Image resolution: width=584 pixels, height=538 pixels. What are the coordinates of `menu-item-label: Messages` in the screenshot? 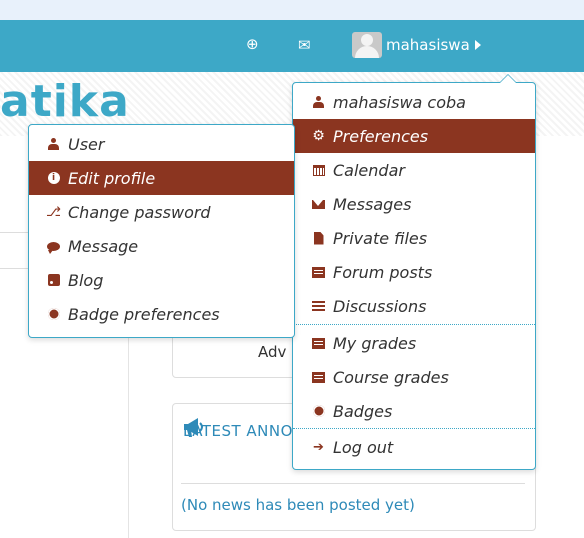 It's located at (372, 204).